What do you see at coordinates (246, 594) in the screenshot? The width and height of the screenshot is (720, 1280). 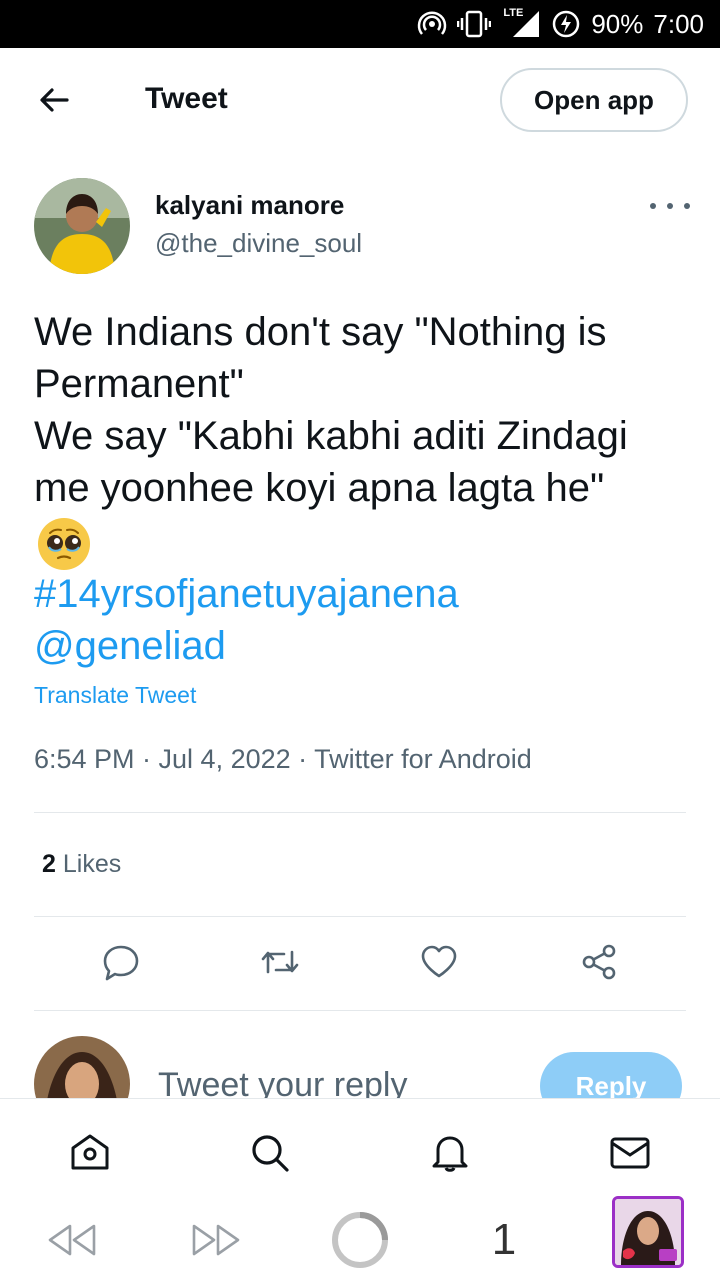 I see `hashtag-link: #14yrsofjanetuyajanena` at bounding box center [246, 594].